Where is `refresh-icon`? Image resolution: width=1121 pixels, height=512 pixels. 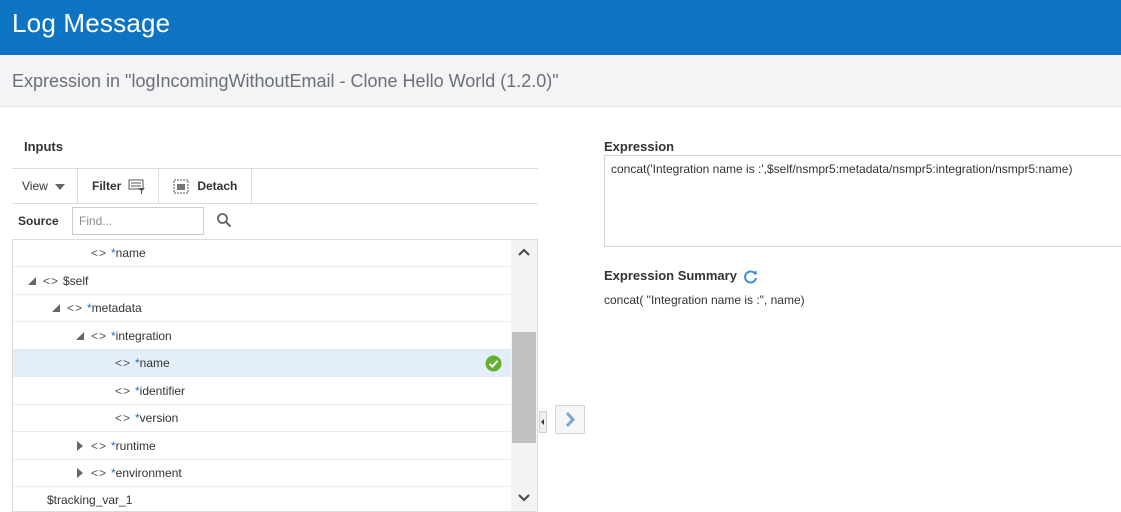 refresh-icon is located at coordinates (750, 276).